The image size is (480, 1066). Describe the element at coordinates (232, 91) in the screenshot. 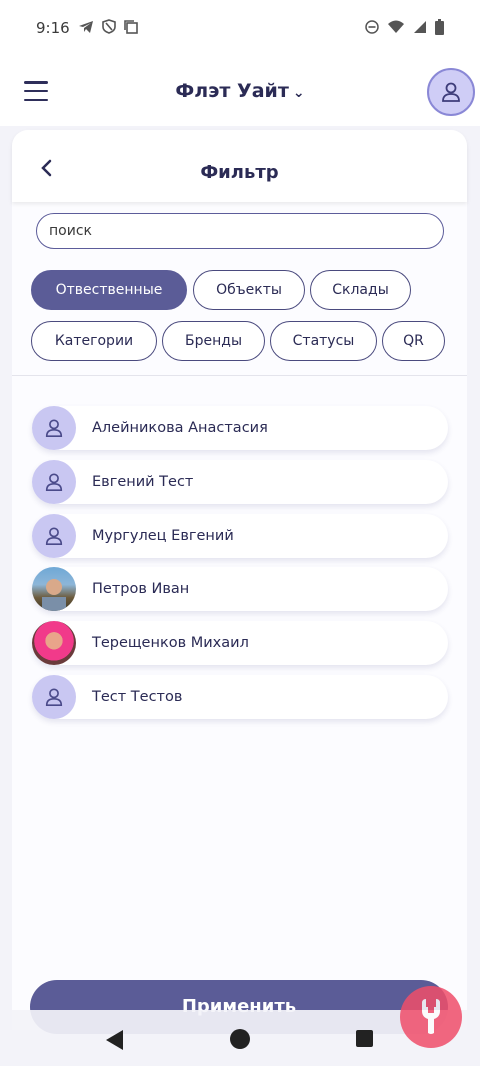

I see `header-title: Флэт Уайт` at that location.